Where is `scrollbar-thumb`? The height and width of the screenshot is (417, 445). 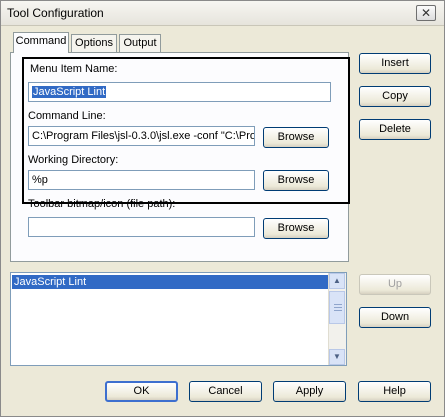 scrollbar-thumb is located at coordinates (337, 307).